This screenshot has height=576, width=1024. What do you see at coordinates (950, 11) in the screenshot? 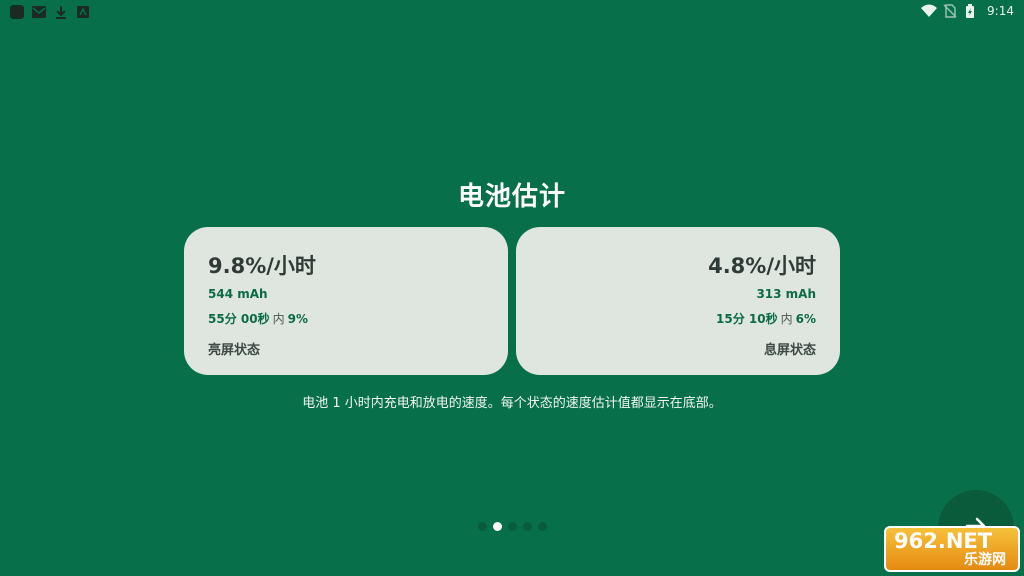
I see `no-sim-icon` at bounding box center [950, 11].